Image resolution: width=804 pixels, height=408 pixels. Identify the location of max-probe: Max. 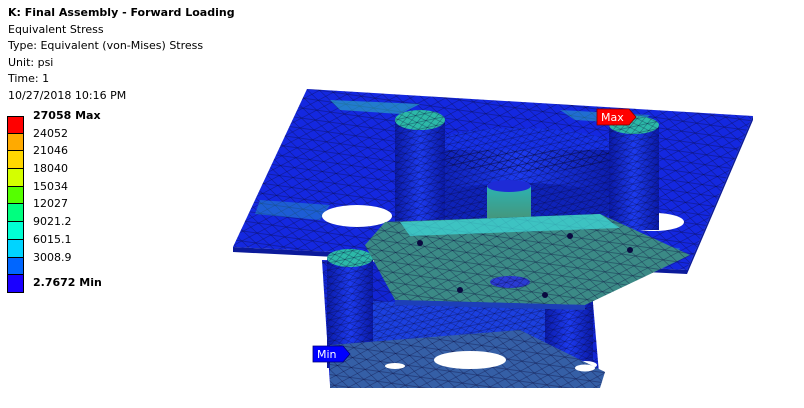
(616, 117).